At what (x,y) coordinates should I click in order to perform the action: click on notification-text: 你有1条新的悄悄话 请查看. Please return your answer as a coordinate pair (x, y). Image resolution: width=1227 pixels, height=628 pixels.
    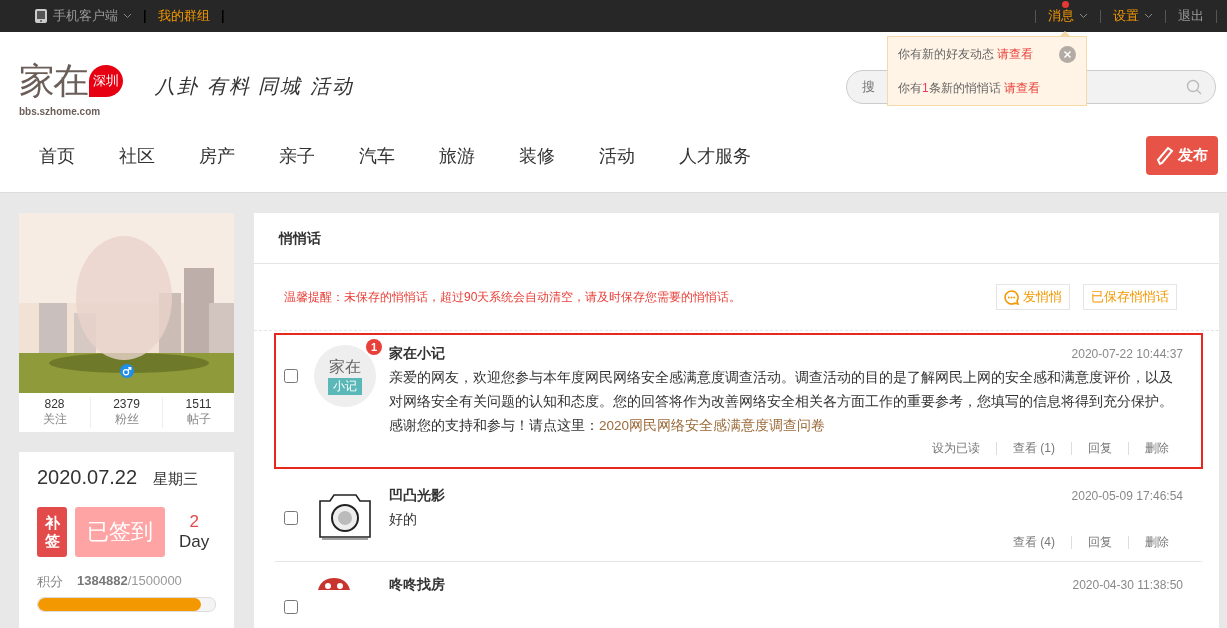
    Looking at the image, I should click on (970, 88).